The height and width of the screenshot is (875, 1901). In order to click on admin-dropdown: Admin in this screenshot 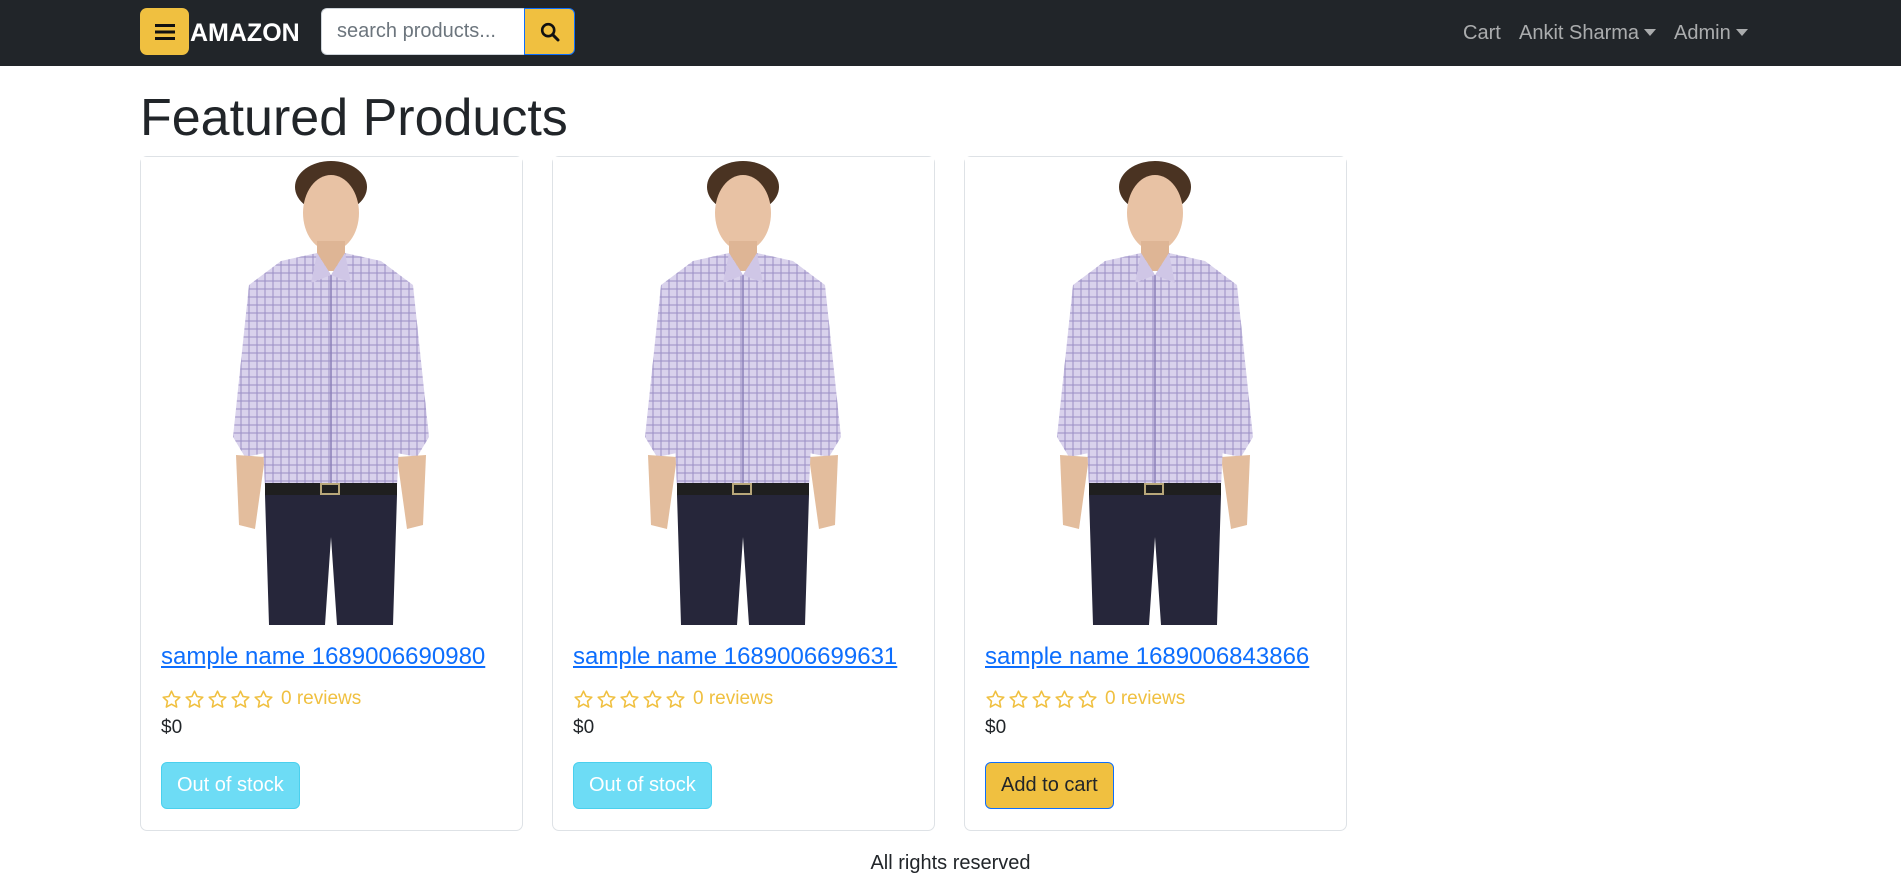, I will do `click(1711, 33)`.